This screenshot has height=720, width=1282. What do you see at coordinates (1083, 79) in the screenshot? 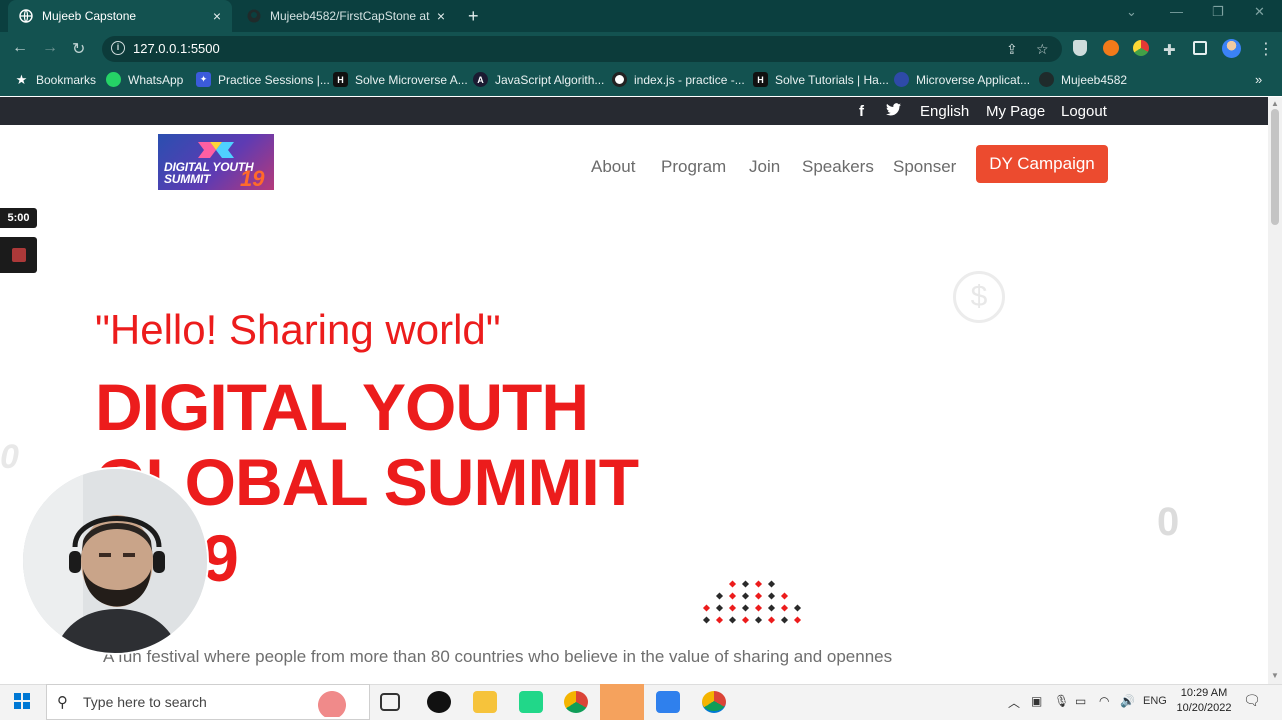
I see `bookmark-item: Mujeeb4582` at bounding box center [1083, 79].